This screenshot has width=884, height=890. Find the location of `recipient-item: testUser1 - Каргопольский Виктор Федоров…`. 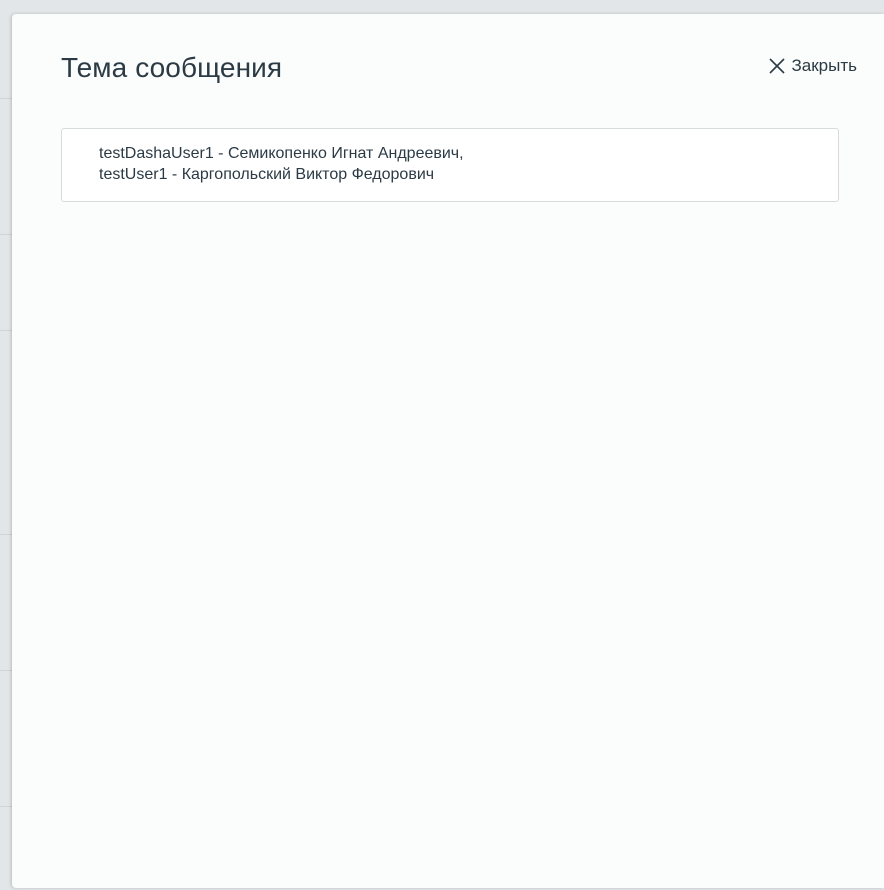

recipient-item: testUser1 - Каргопольский Виктор Федоров… is located at coordinates (267, 174).